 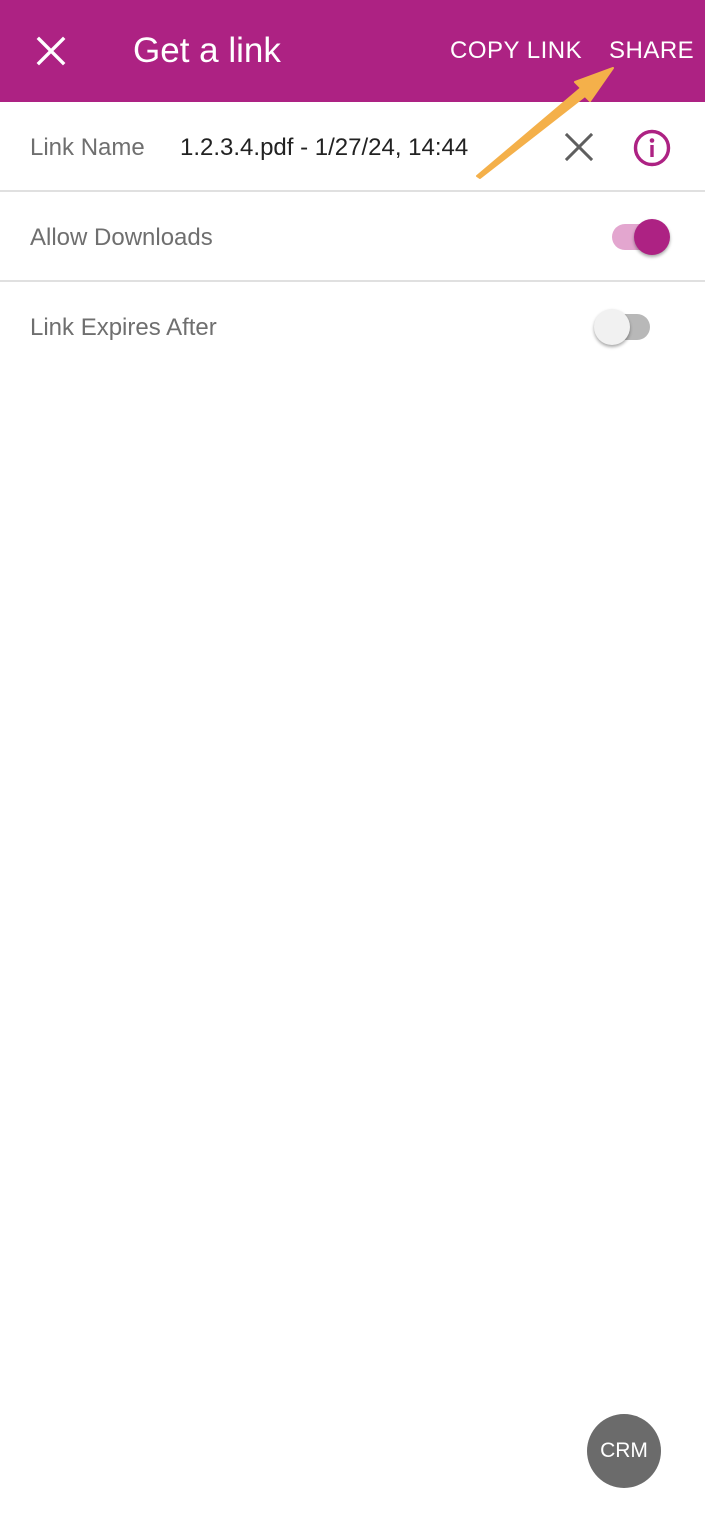 What do you see at coordinates (207, 50) in the screenshot?
I see `page-title: Get a link` at bounding box center [207, 50].